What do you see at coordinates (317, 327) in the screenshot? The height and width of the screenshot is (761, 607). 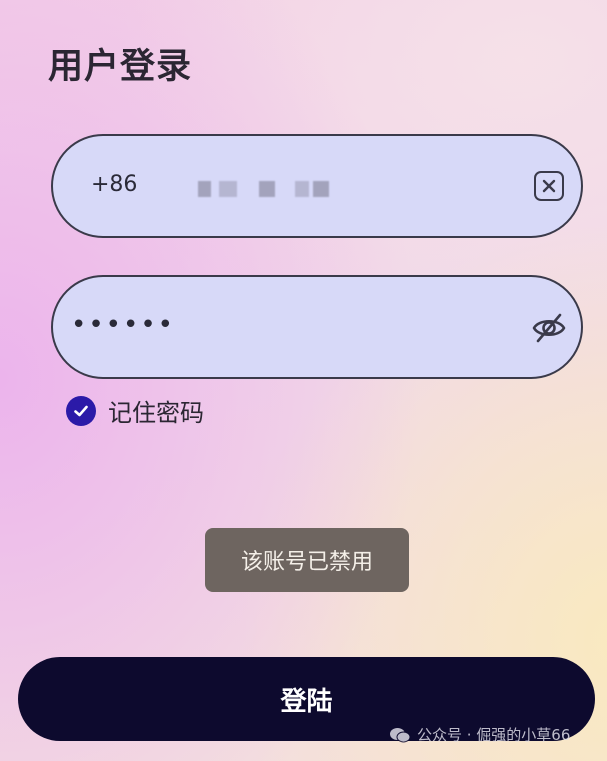 I see `password-field: ••••••` at bounding box center [317, 327].